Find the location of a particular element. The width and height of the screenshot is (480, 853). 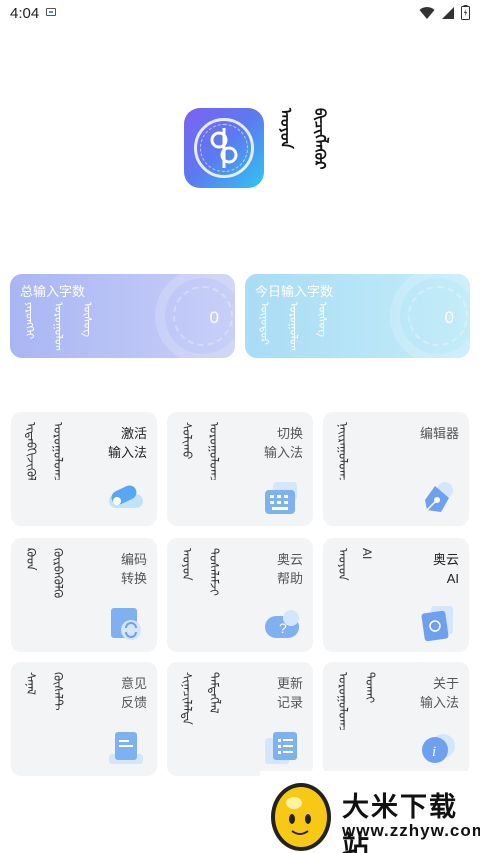

about-card: ᠣᠷᠤᠭᠤᠯᠤᠭᠴᠢ ᠲᠤᠬᠠᠢ 关于 输入法 i is located at coordinates (396, 719).